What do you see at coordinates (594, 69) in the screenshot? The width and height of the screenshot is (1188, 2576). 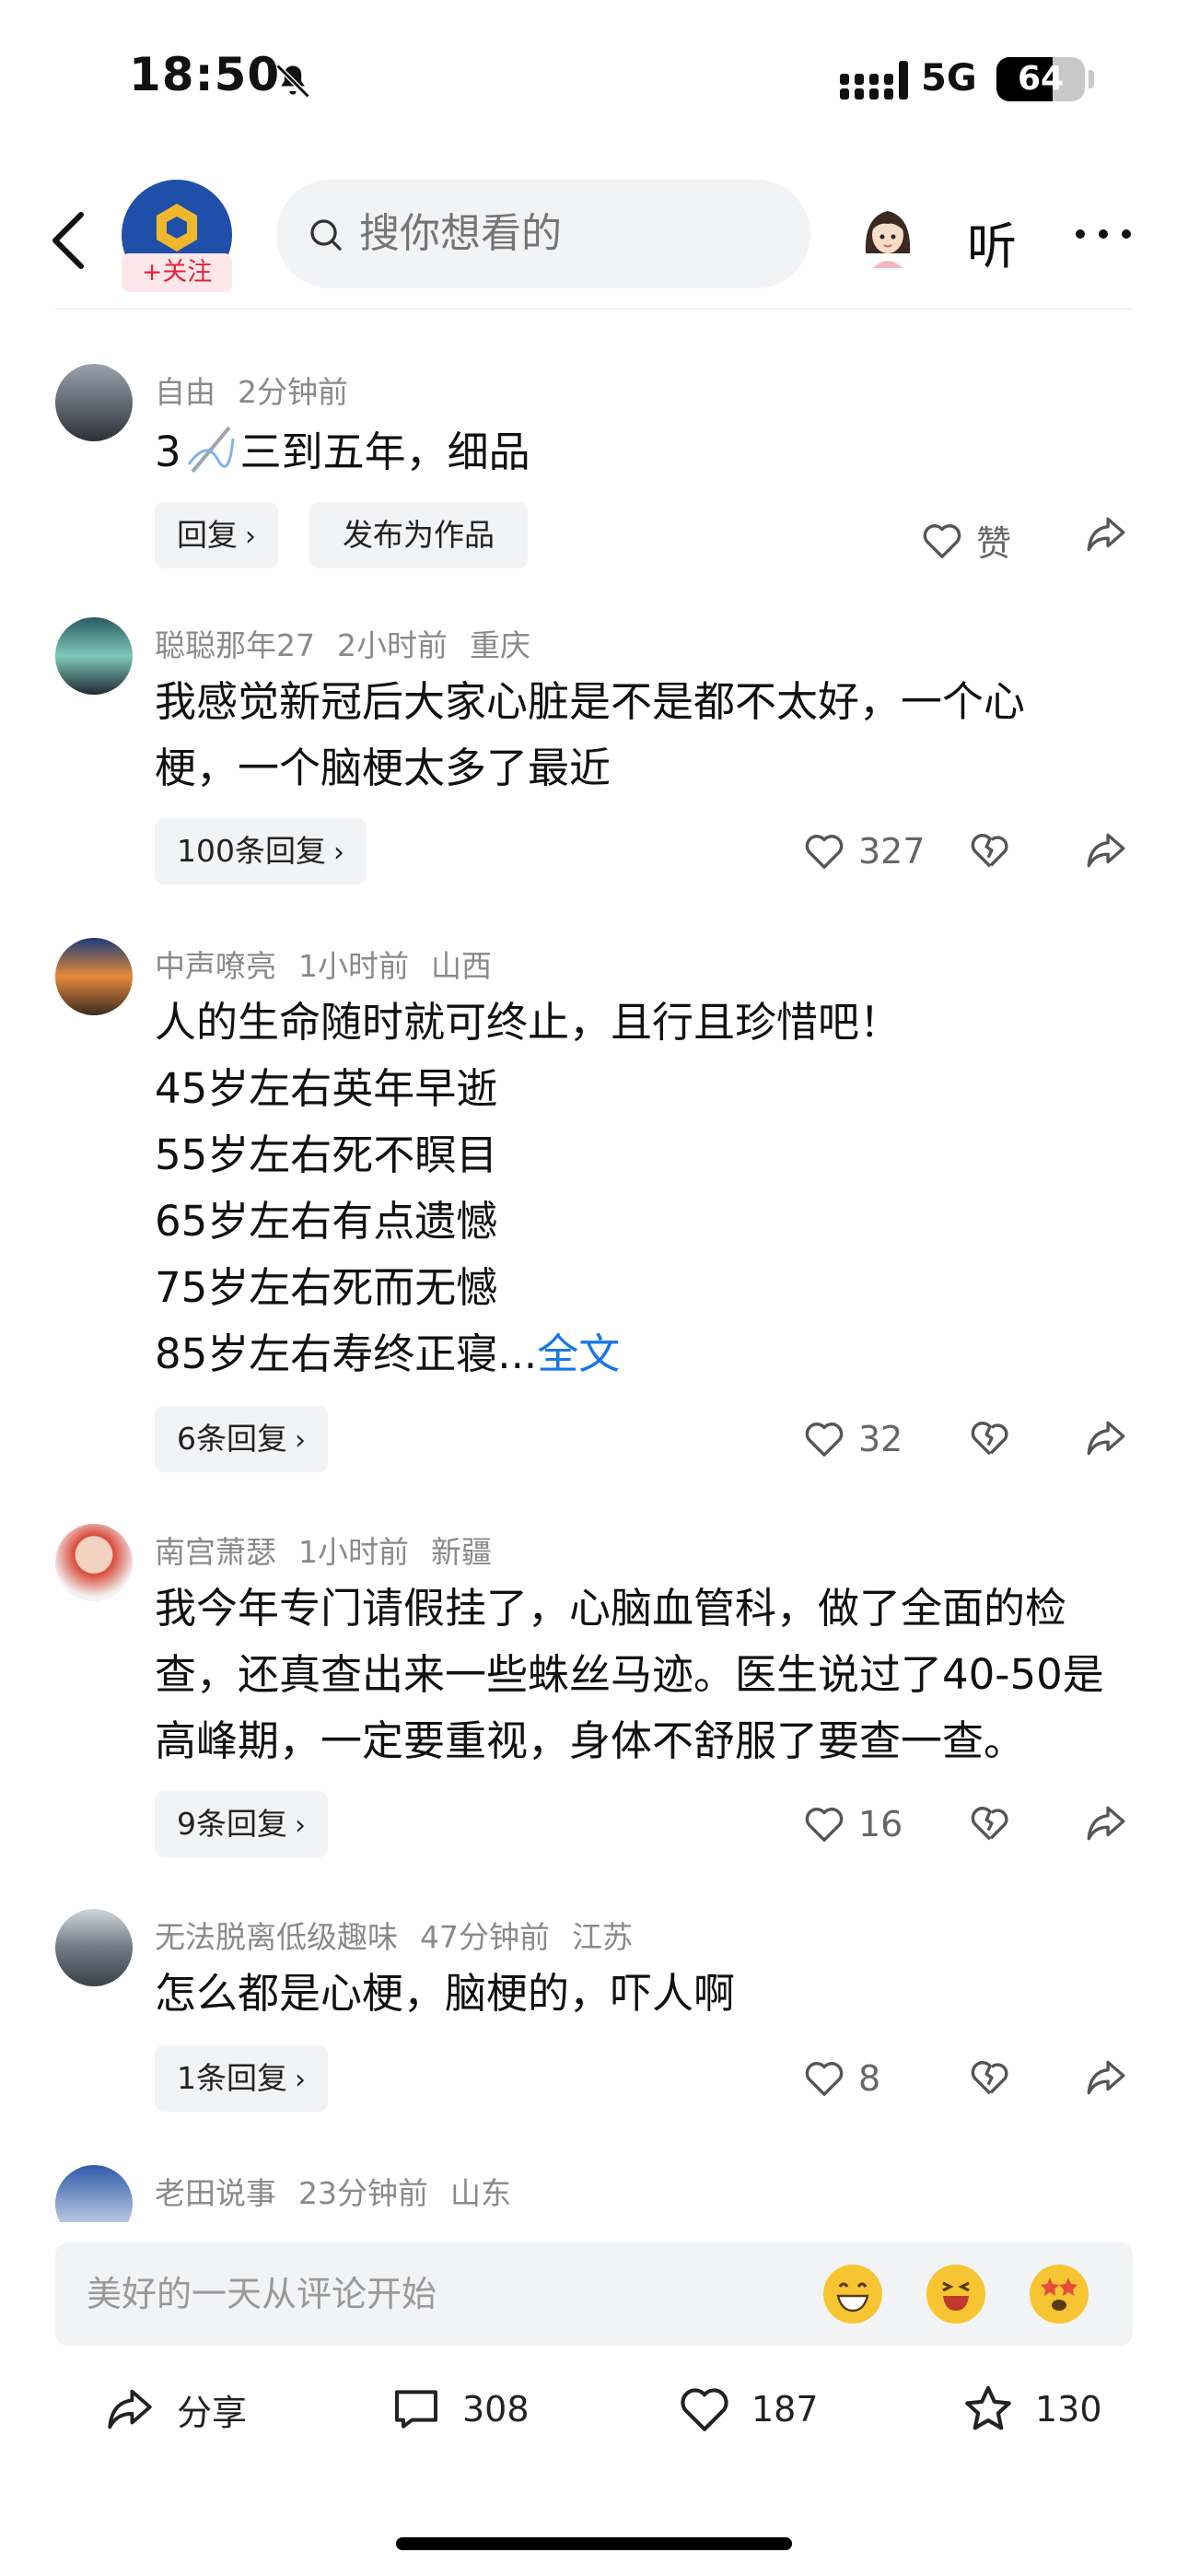 I see `status-bar: 18:50 5G 64` at bounding box center [594, 69].